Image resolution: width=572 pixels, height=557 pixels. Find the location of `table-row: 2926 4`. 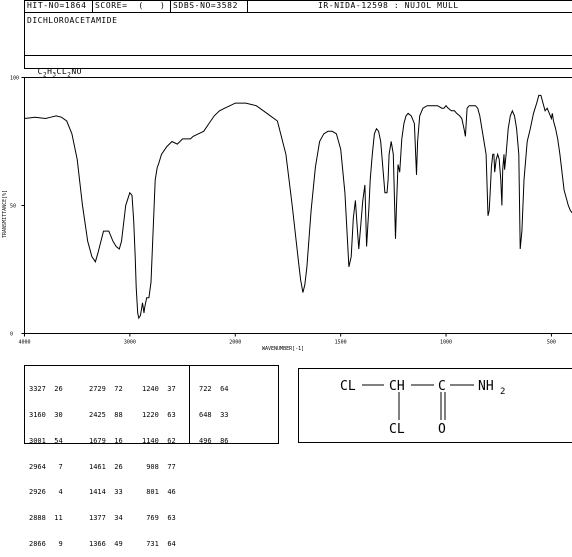

table-row: 2926 4 is located at coordinates (46, 492).